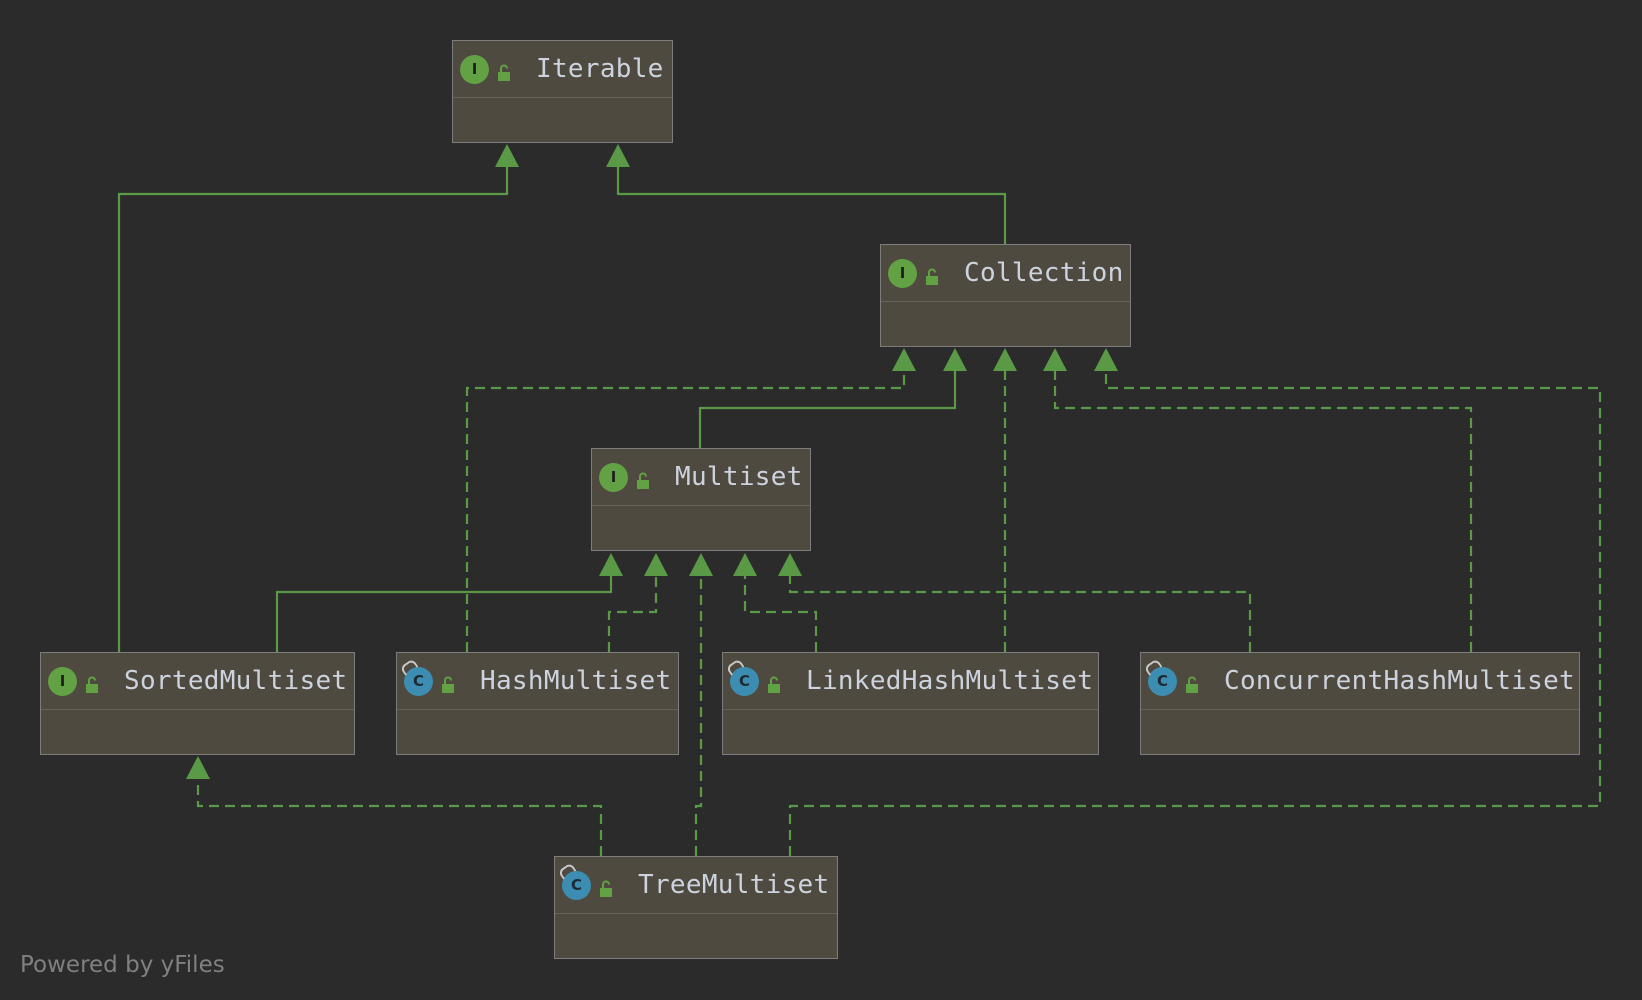 Image resolution: width=1642 pixels, height=1000 pixels. I want to click on node-sortedmultiset: I SortedMultiset, so click(197, 703).